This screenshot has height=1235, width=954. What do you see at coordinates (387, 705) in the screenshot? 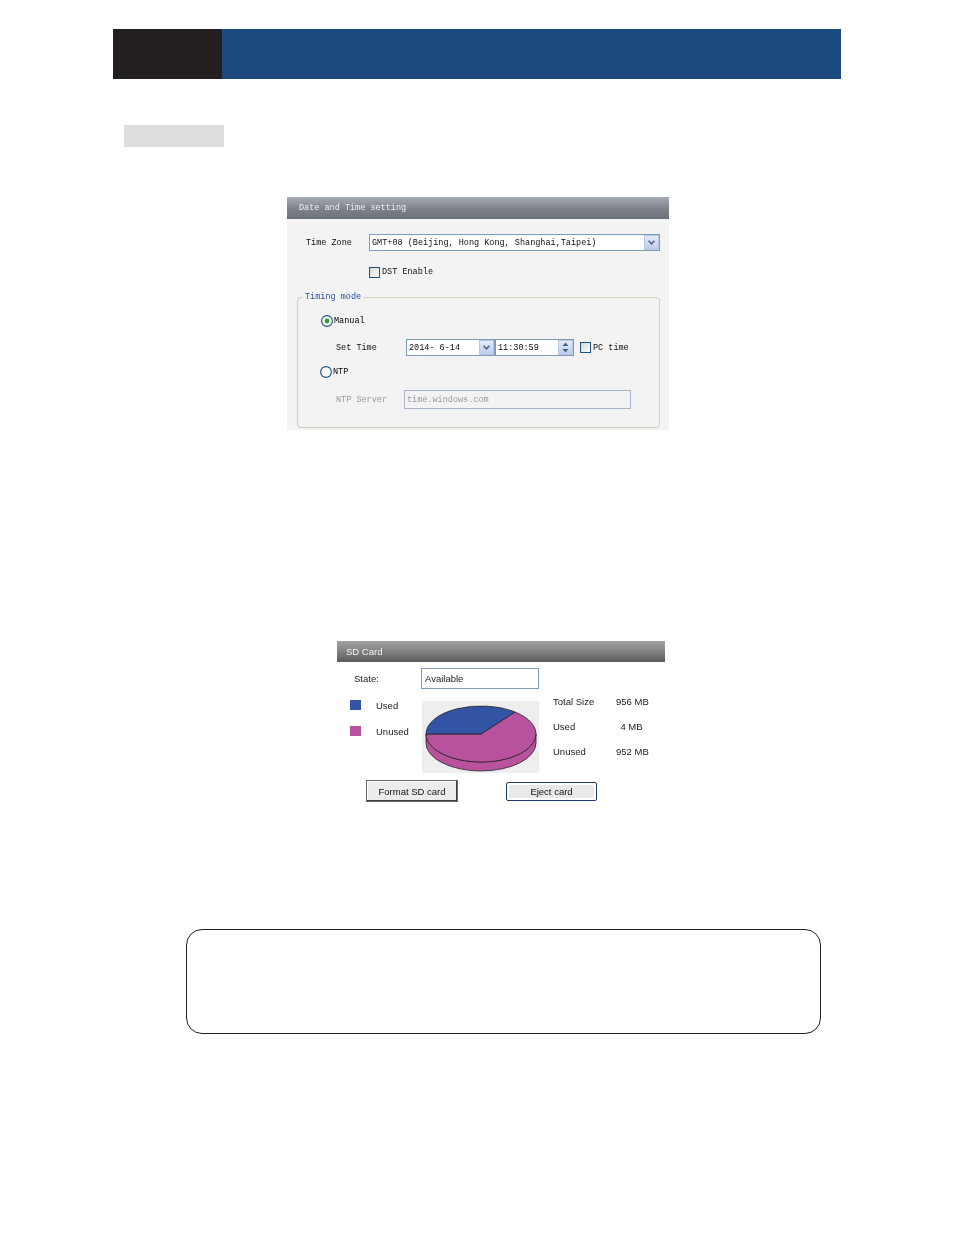
I see `legend-label: Used` at bounding box center [387, 705].